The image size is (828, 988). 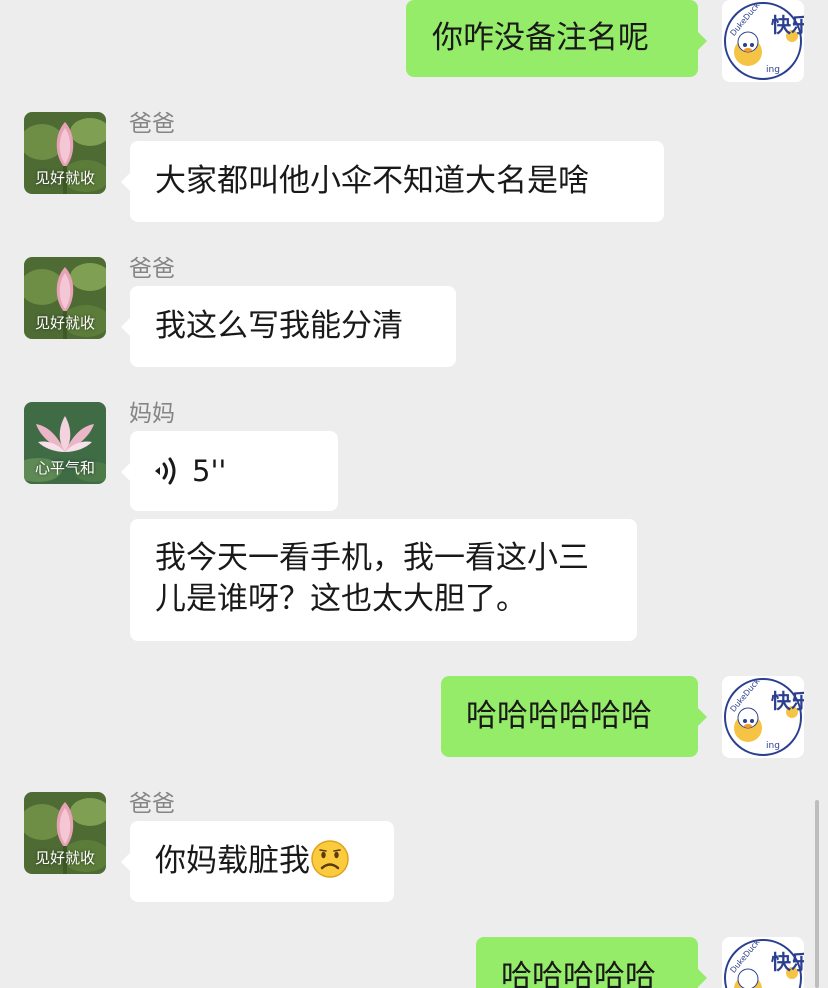 I want to click on message-text: 你咋没备注名呢, so click(x=540, y=38).